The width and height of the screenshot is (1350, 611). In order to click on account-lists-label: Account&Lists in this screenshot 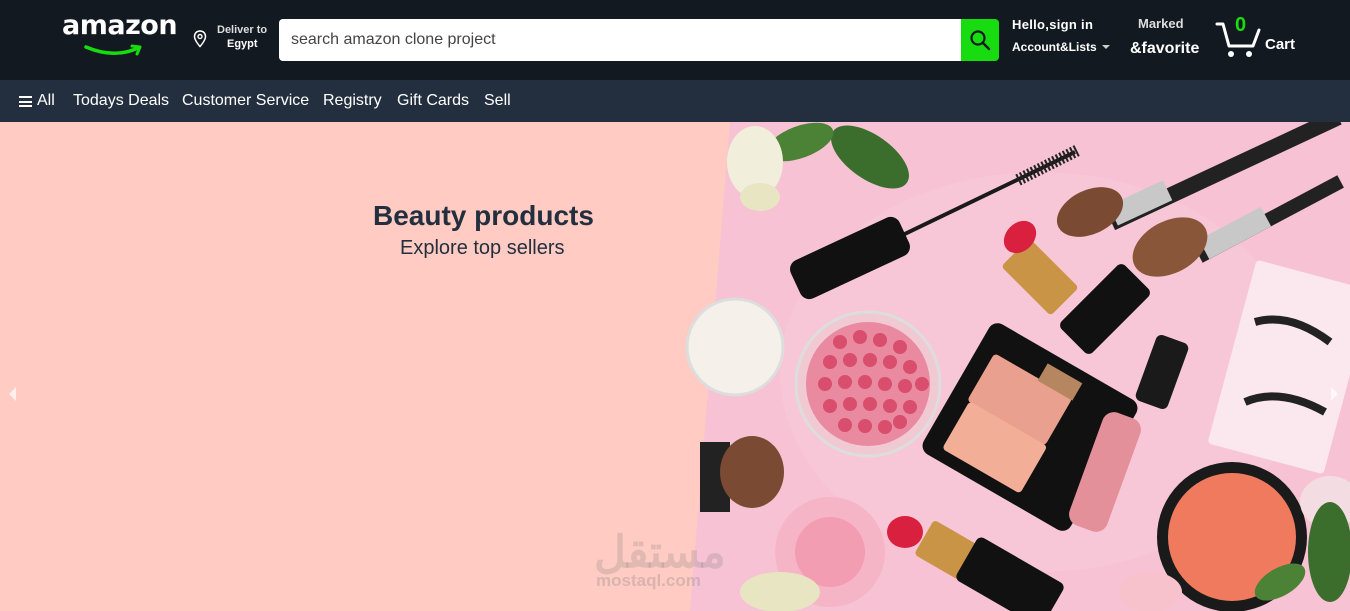, I will do `click(1054, 47)`.